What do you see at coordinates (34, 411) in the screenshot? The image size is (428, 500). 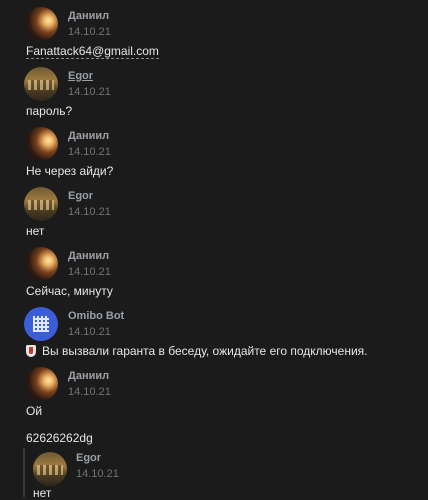 I see `message-text: Ой` at bounding box center [34, 411].